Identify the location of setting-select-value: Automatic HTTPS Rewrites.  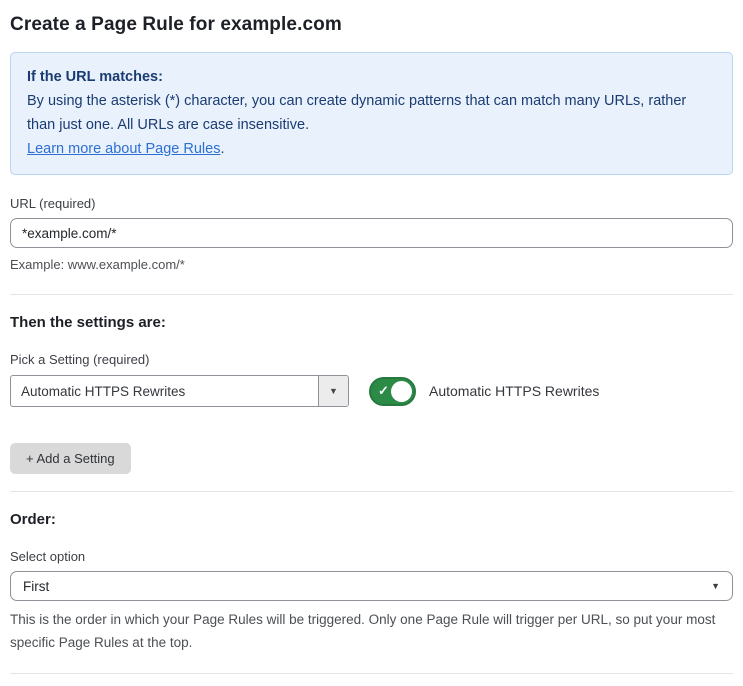
(103, 391).